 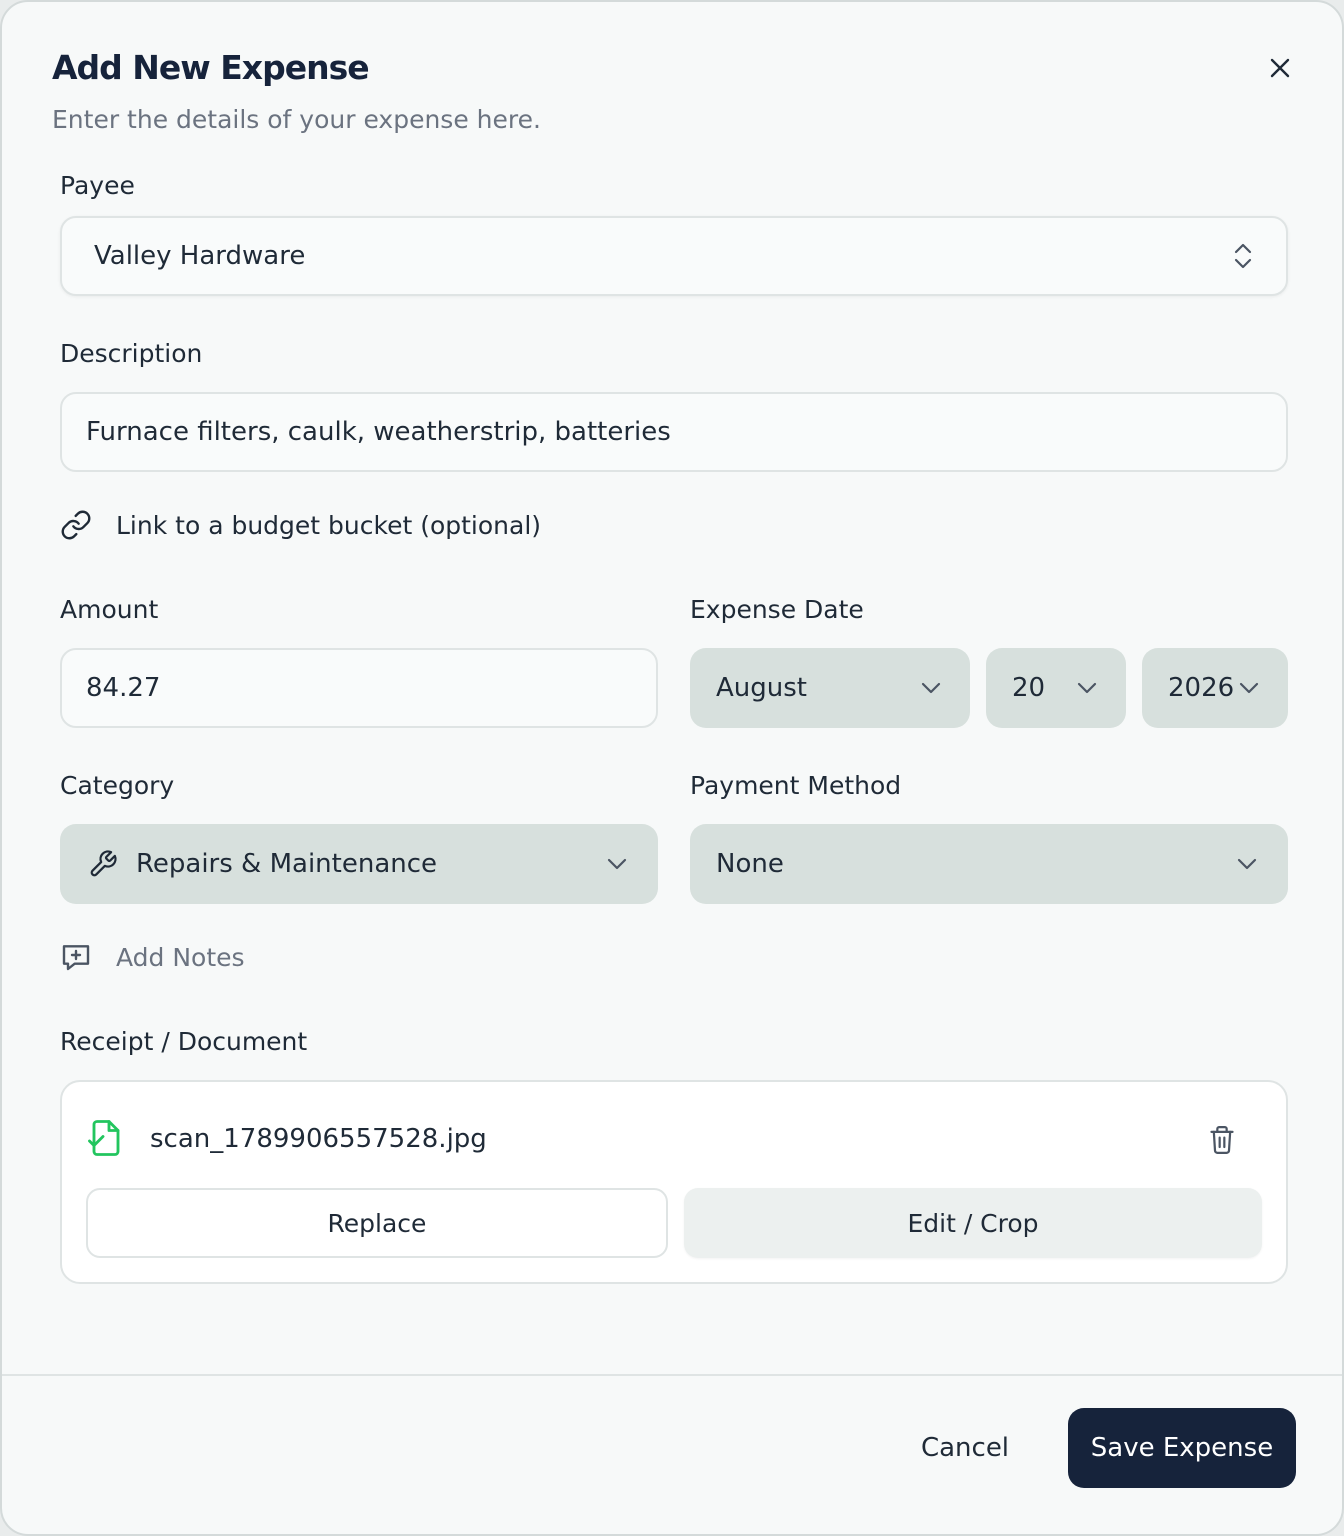 What do you see at coordinates (674, 256) in the screenshot?
I see `payee-combobox: Valley Hardware` at bounding box center [674, 256].